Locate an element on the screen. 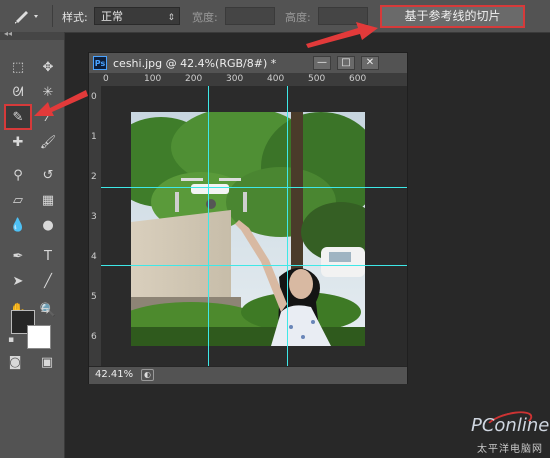 The height and width of the screenshot is (458, 550). type-tool: T is located at coordinates (48, 256).